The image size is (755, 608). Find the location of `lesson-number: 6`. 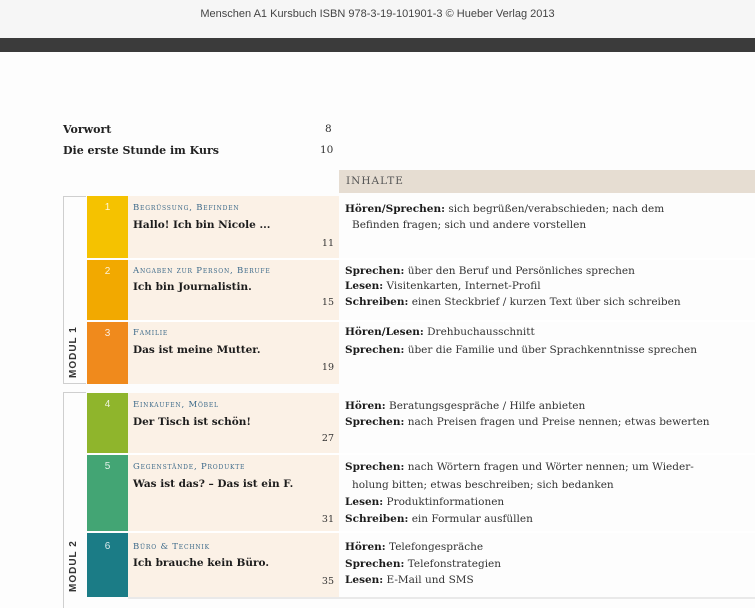

lesson-number: 6 is located at coordinates (107, 546).